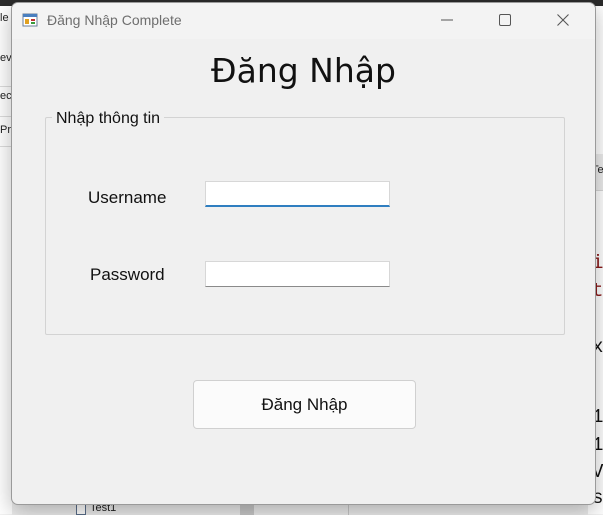 The image size is (603, 515). I want to click on password-label: Password, so click(127, 274).